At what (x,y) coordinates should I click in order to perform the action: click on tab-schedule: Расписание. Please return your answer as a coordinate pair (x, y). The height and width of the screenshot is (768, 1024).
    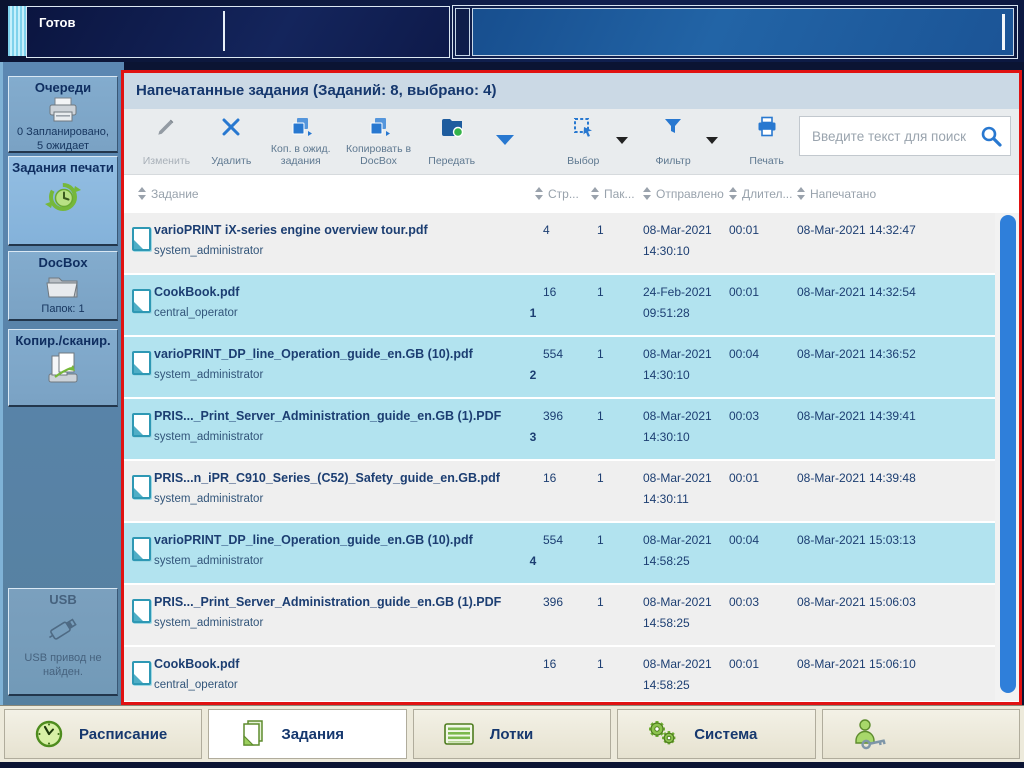
    Looking at the image, I should click on (103, 734).